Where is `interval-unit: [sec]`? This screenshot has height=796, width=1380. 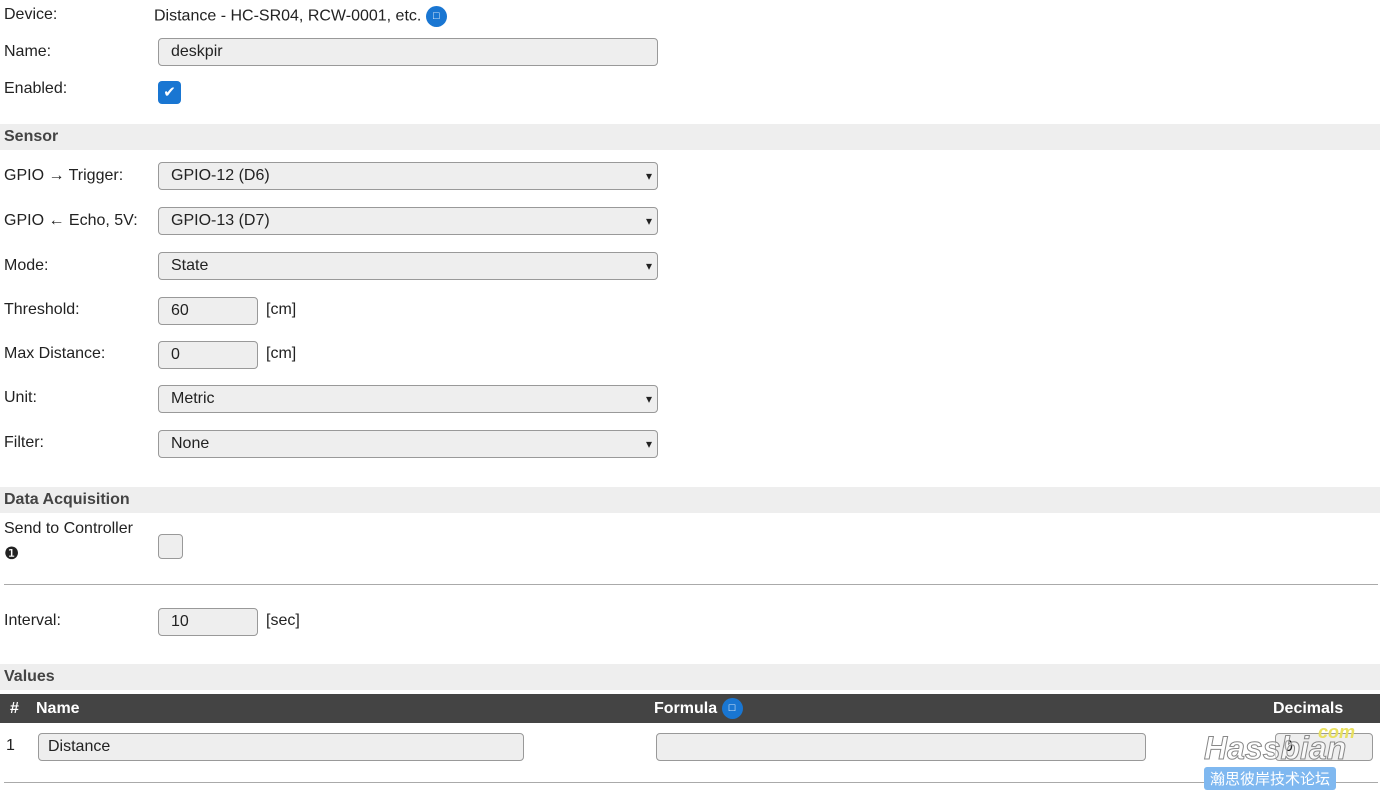
interval-unit: [sec] is located at coordinates (283, 620).